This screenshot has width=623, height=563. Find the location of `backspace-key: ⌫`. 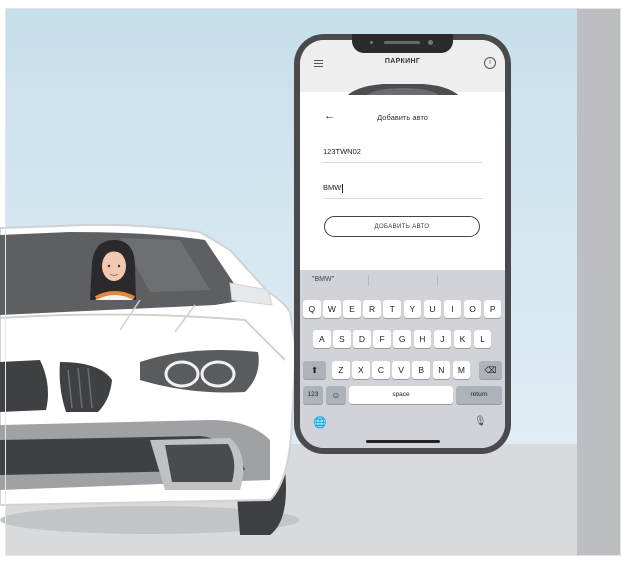

backspace-key: ⌫ is located at coordinates (490, 370).